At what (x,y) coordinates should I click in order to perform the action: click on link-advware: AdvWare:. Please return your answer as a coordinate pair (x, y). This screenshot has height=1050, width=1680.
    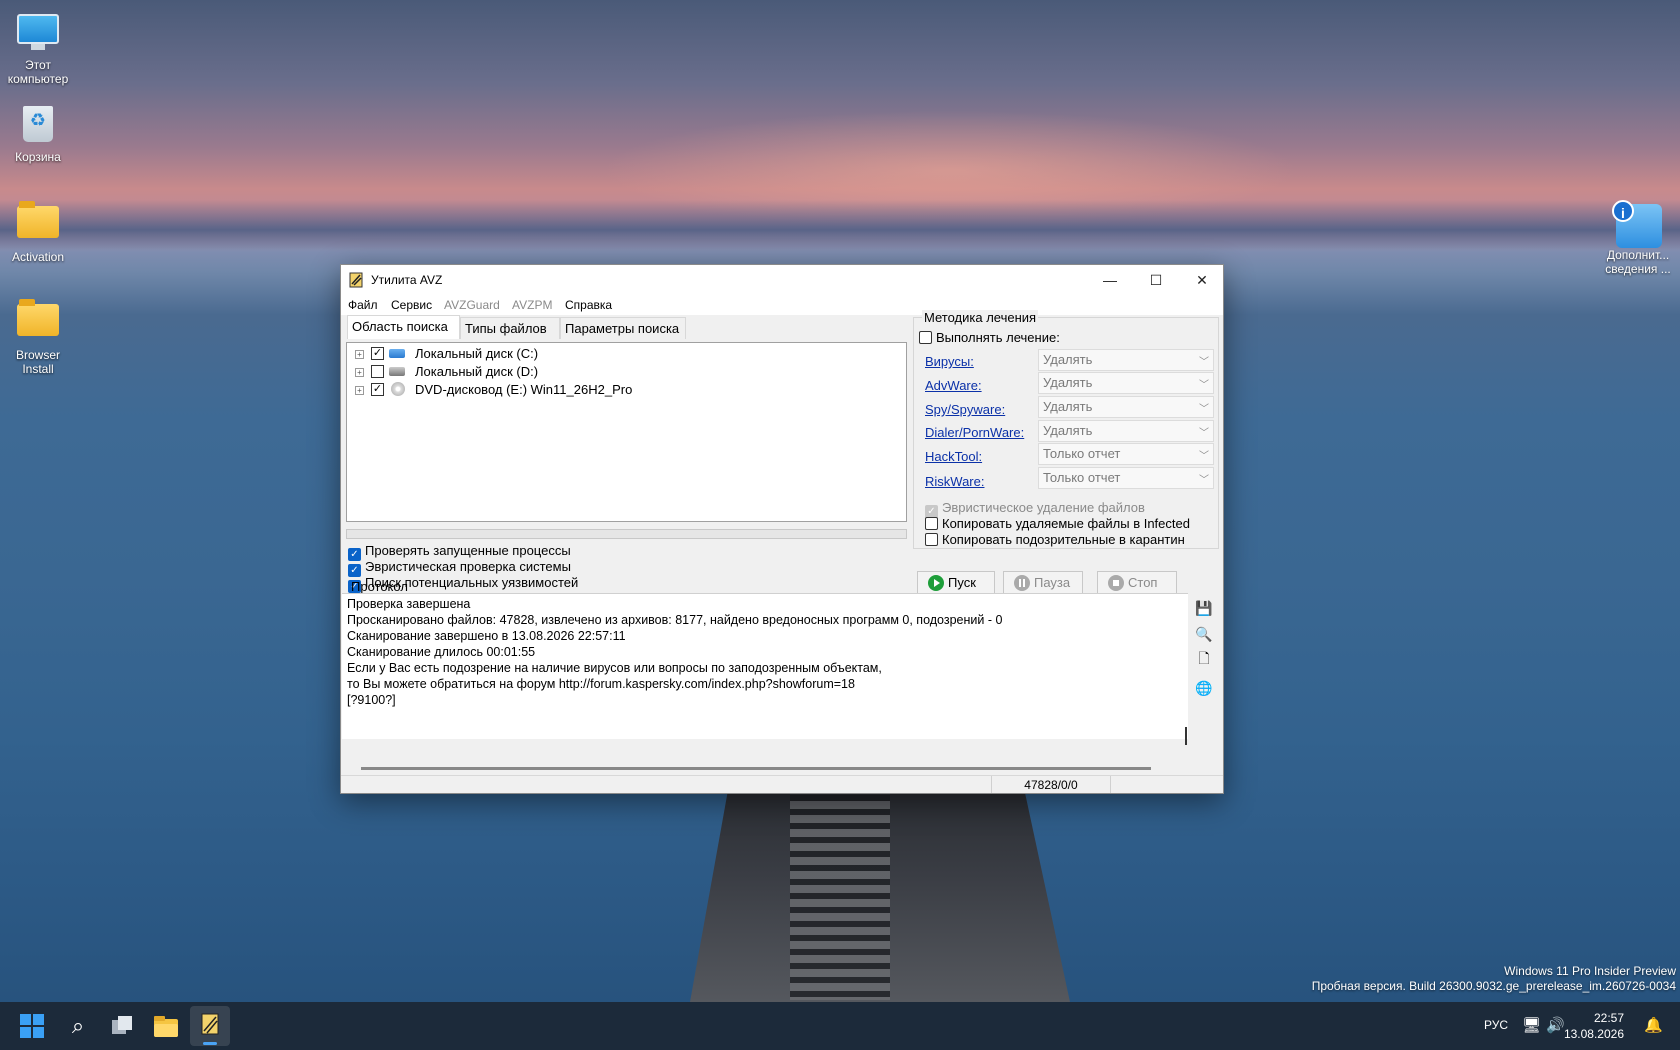
    Looking at the image, I should click on (953, 385).